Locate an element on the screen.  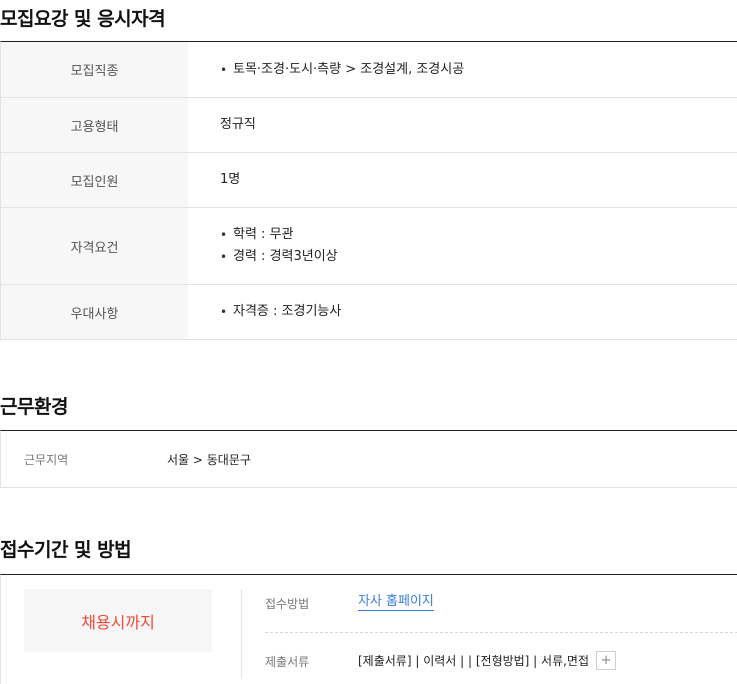
row-label: 모집직종 is located at coordinates (94, 69).